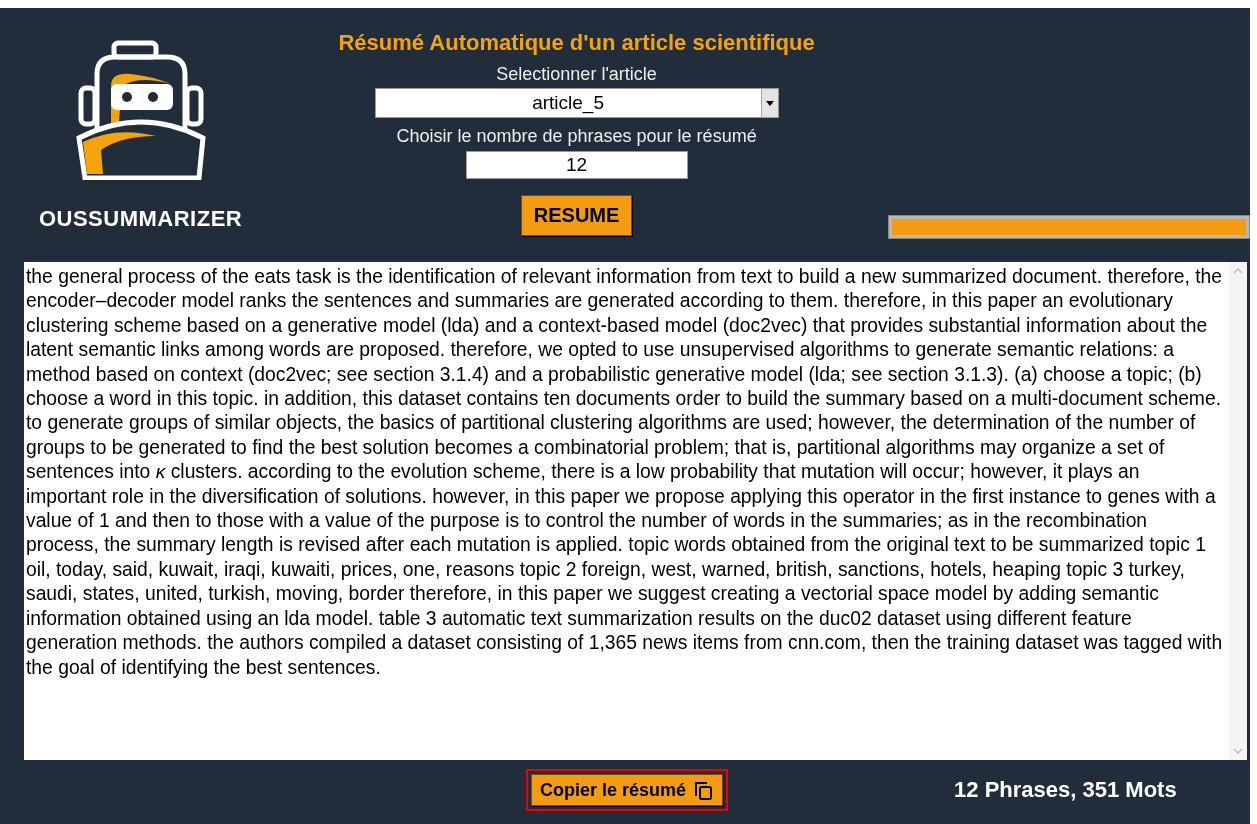 Image resolution: width=1257 pixels, height=824 pixels. I want to click on page-title: Résumé Automatique d'un article scientifique, so click(576, 43).